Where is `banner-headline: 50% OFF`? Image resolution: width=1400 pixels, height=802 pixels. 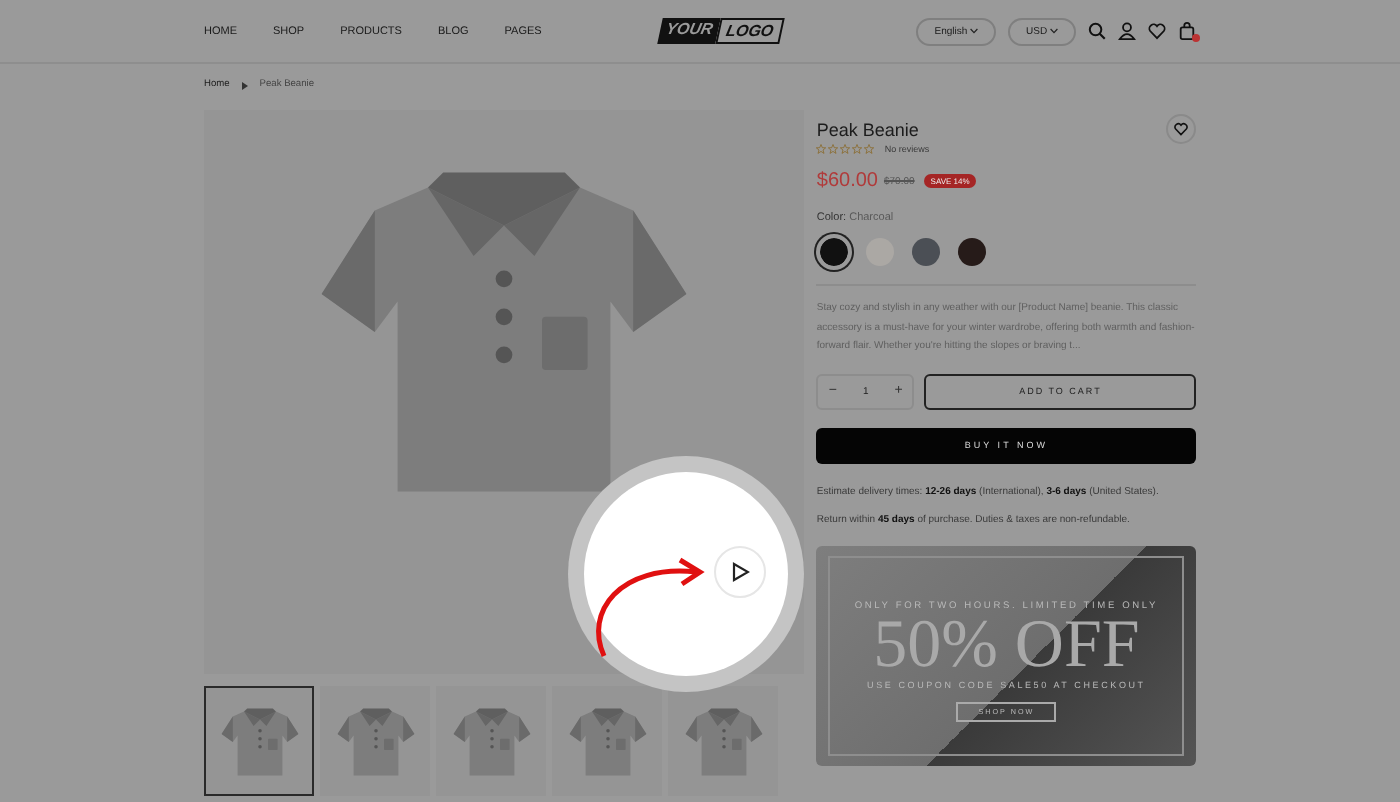
banner-headline: 50% OFF is located at coordinates (1006, 645).